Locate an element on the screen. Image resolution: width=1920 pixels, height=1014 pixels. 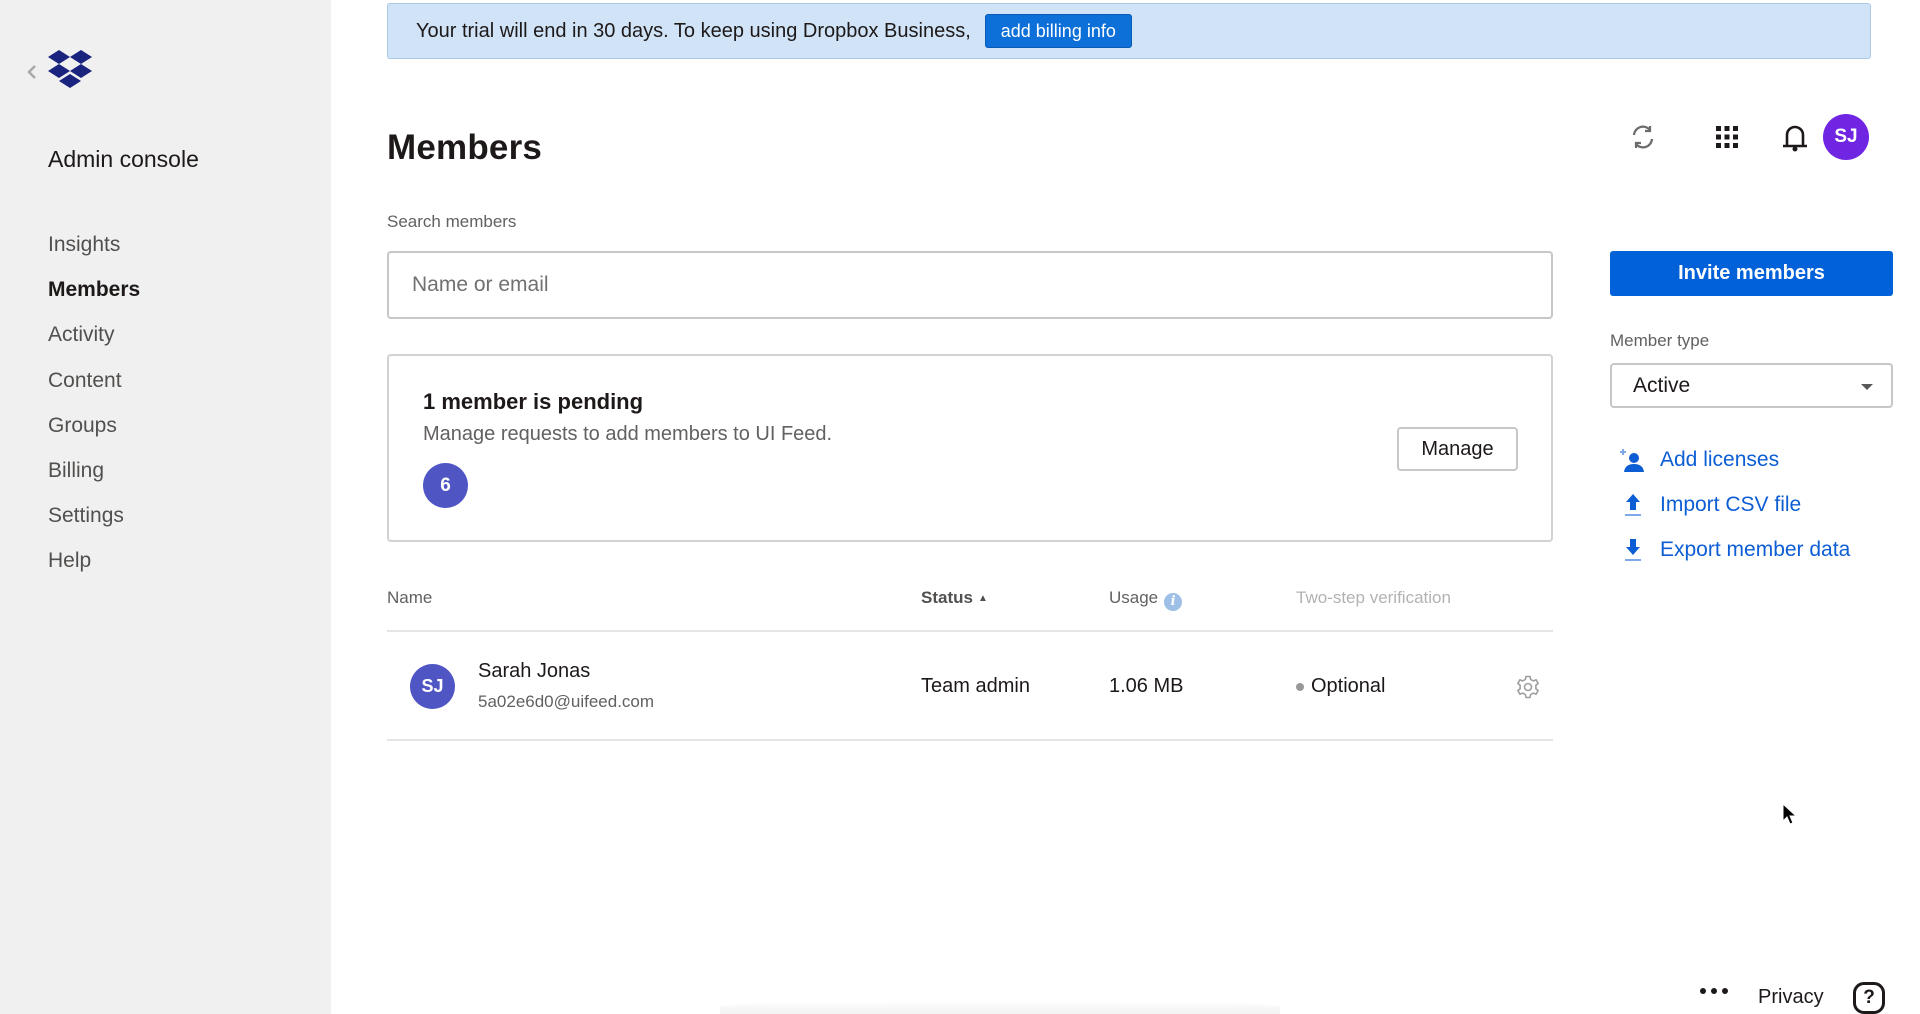
member-usage: 1.06 MB is located at coordinates (1146, 686).